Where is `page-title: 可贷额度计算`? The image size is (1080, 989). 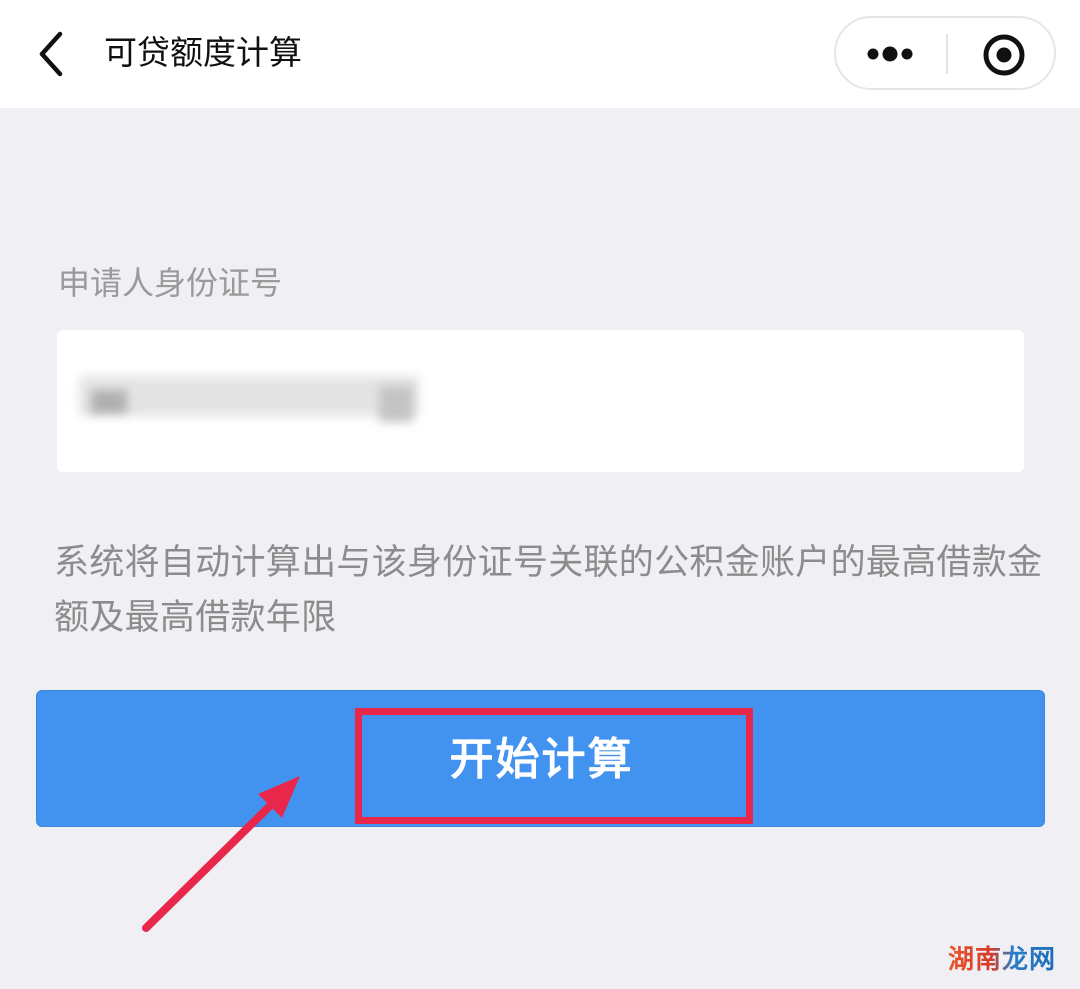 page-title: 可贷额度计算 is located at coordinates (203, 52).